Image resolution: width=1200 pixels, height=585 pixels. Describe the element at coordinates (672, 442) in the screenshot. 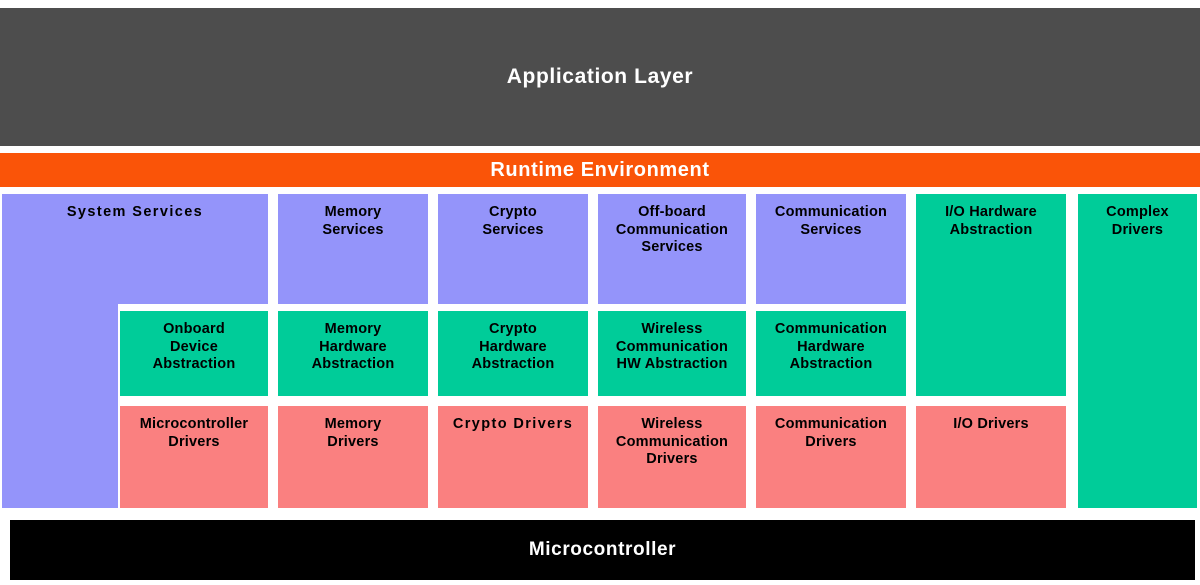

I see `wireless-communication-drivers-label: Wireless Communication Drivers` at that location.